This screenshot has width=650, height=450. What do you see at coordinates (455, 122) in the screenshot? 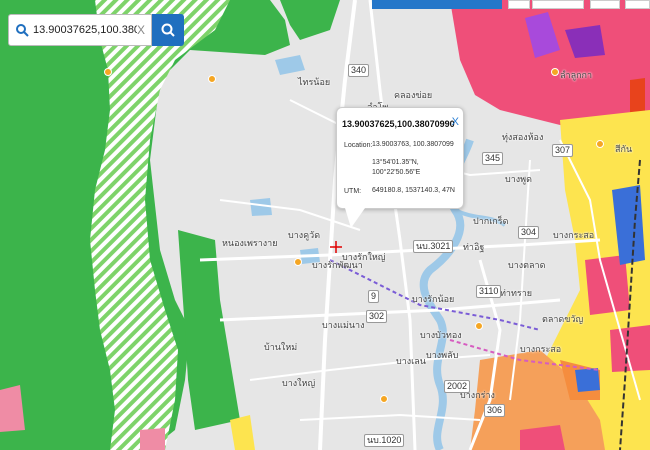
I see `close-popup-button: X` at bounding box center [455, 122].